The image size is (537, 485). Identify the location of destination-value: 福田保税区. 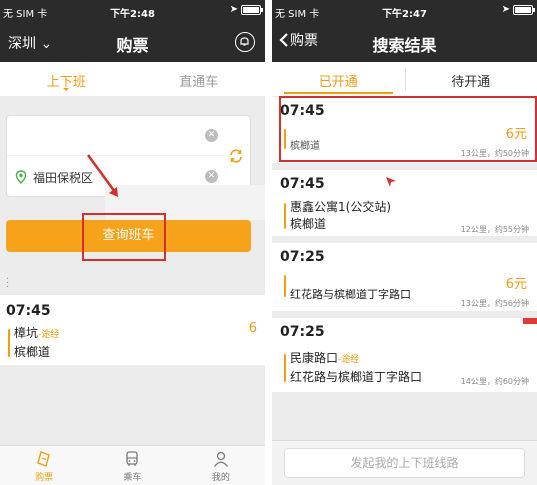
(63, 178).